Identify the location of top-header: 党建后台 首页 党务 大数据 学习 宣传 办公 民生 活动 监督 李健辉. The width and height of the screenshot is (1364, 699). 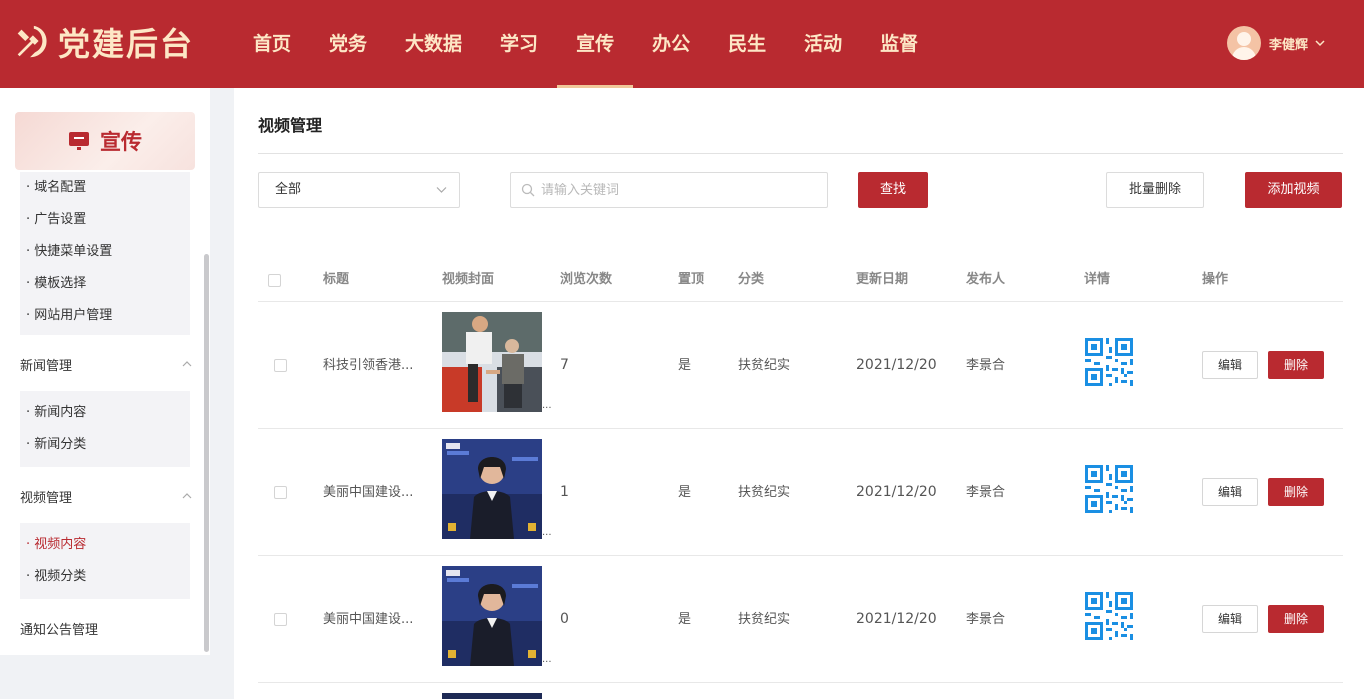
(682, 44).